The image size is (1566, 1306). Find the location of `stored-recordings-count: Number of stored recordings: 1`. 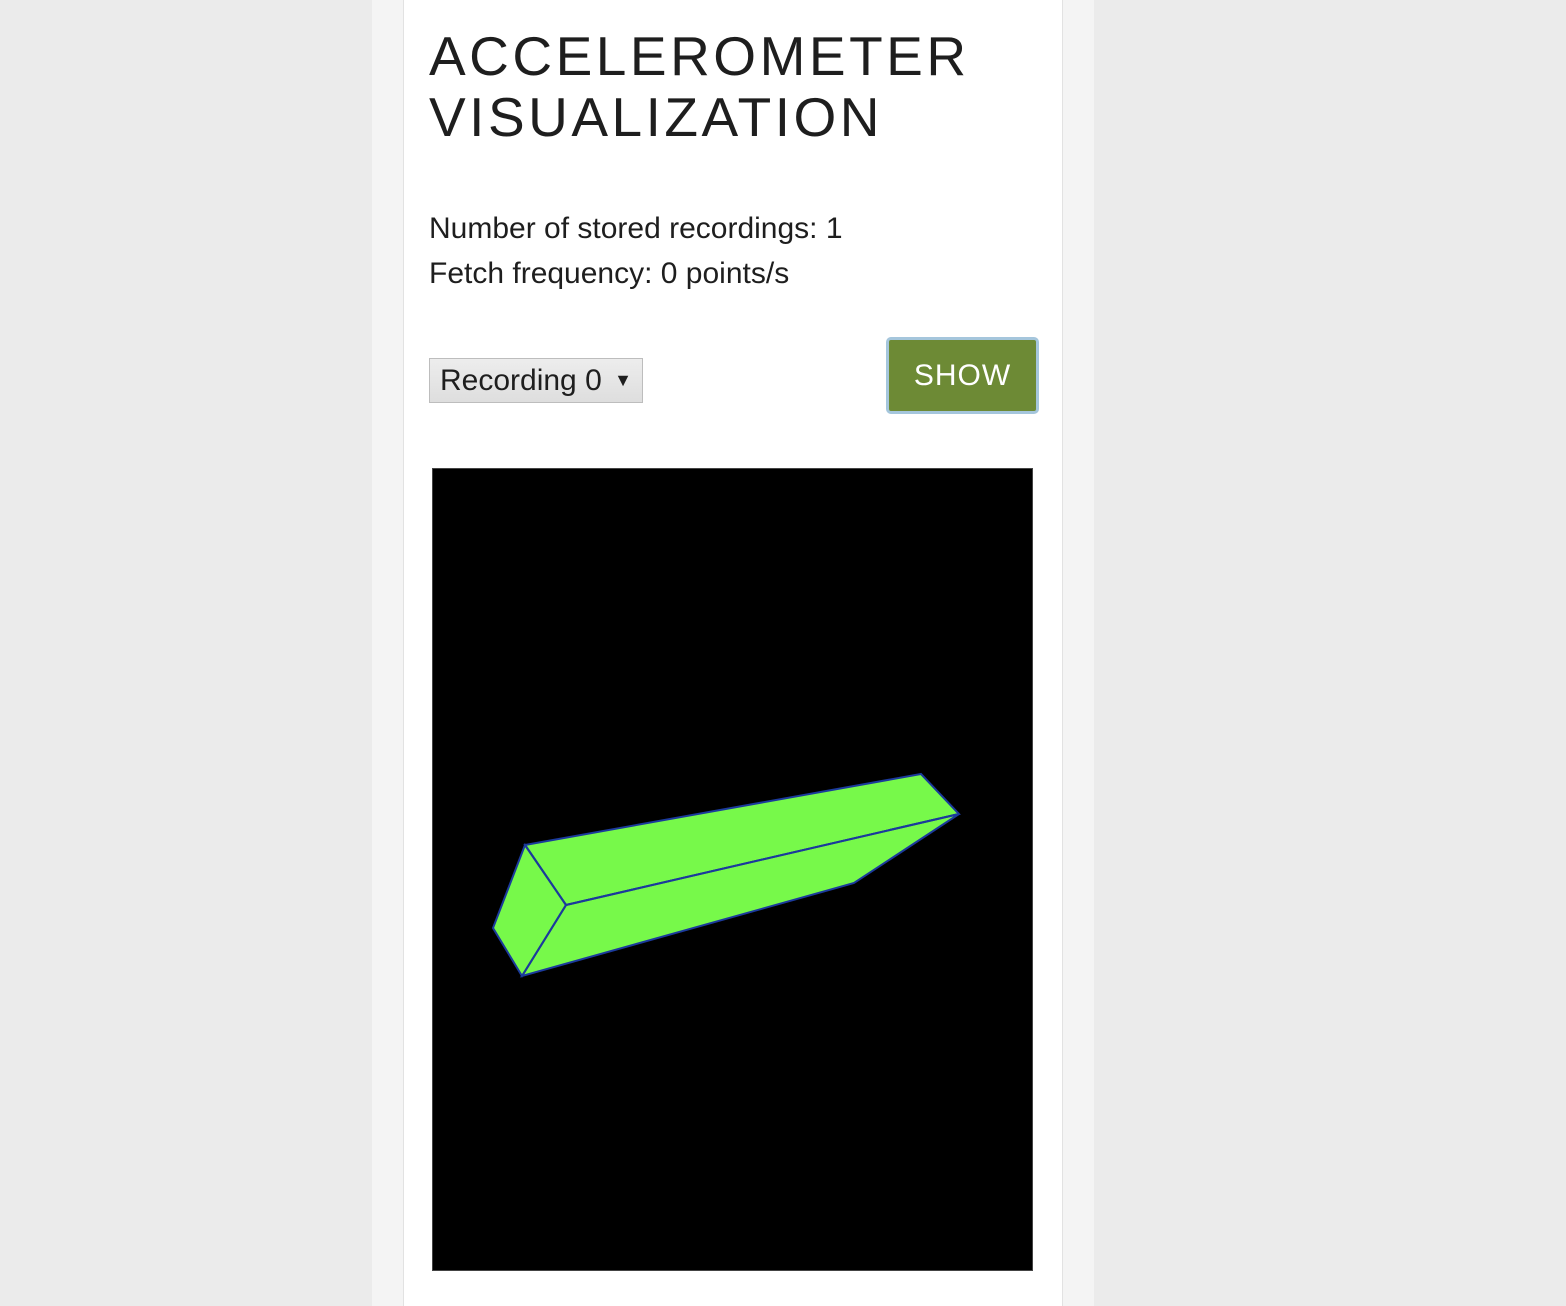

stored-recordings-count: Number of stored recordings: 1 is located at coordinates (636, 228).